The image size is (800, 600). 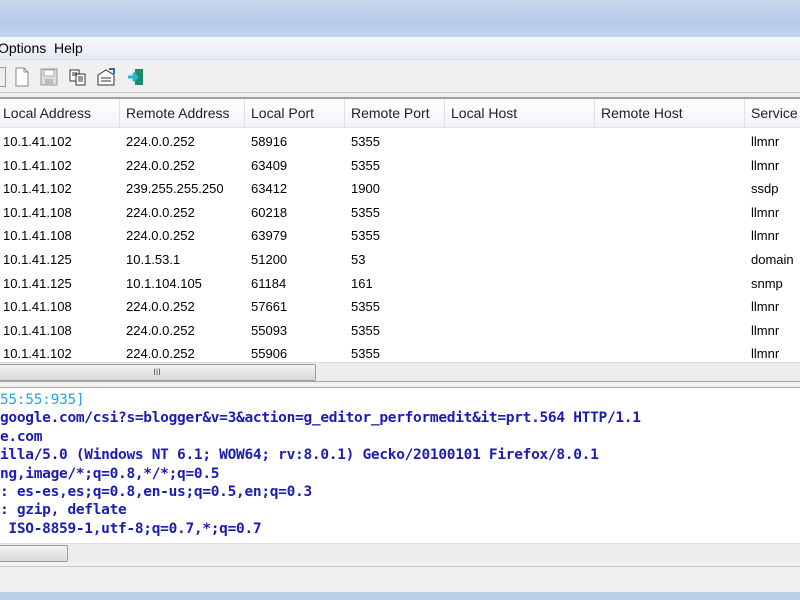 What do you see at coordinates (772, 259) in the screenshot?
I see `cell-service: domain` at bounding box center [772, 259].